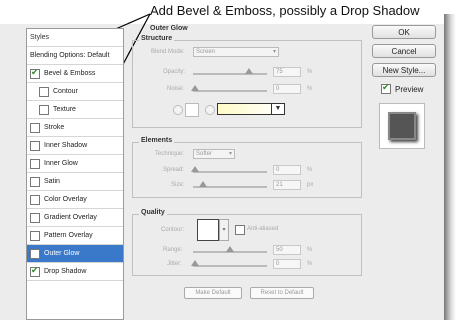 The width and height of the screenshot is (456, 320). Describe the element at coordinates (230, 266) in the screenshot. I see `jitter-slider` at that location.